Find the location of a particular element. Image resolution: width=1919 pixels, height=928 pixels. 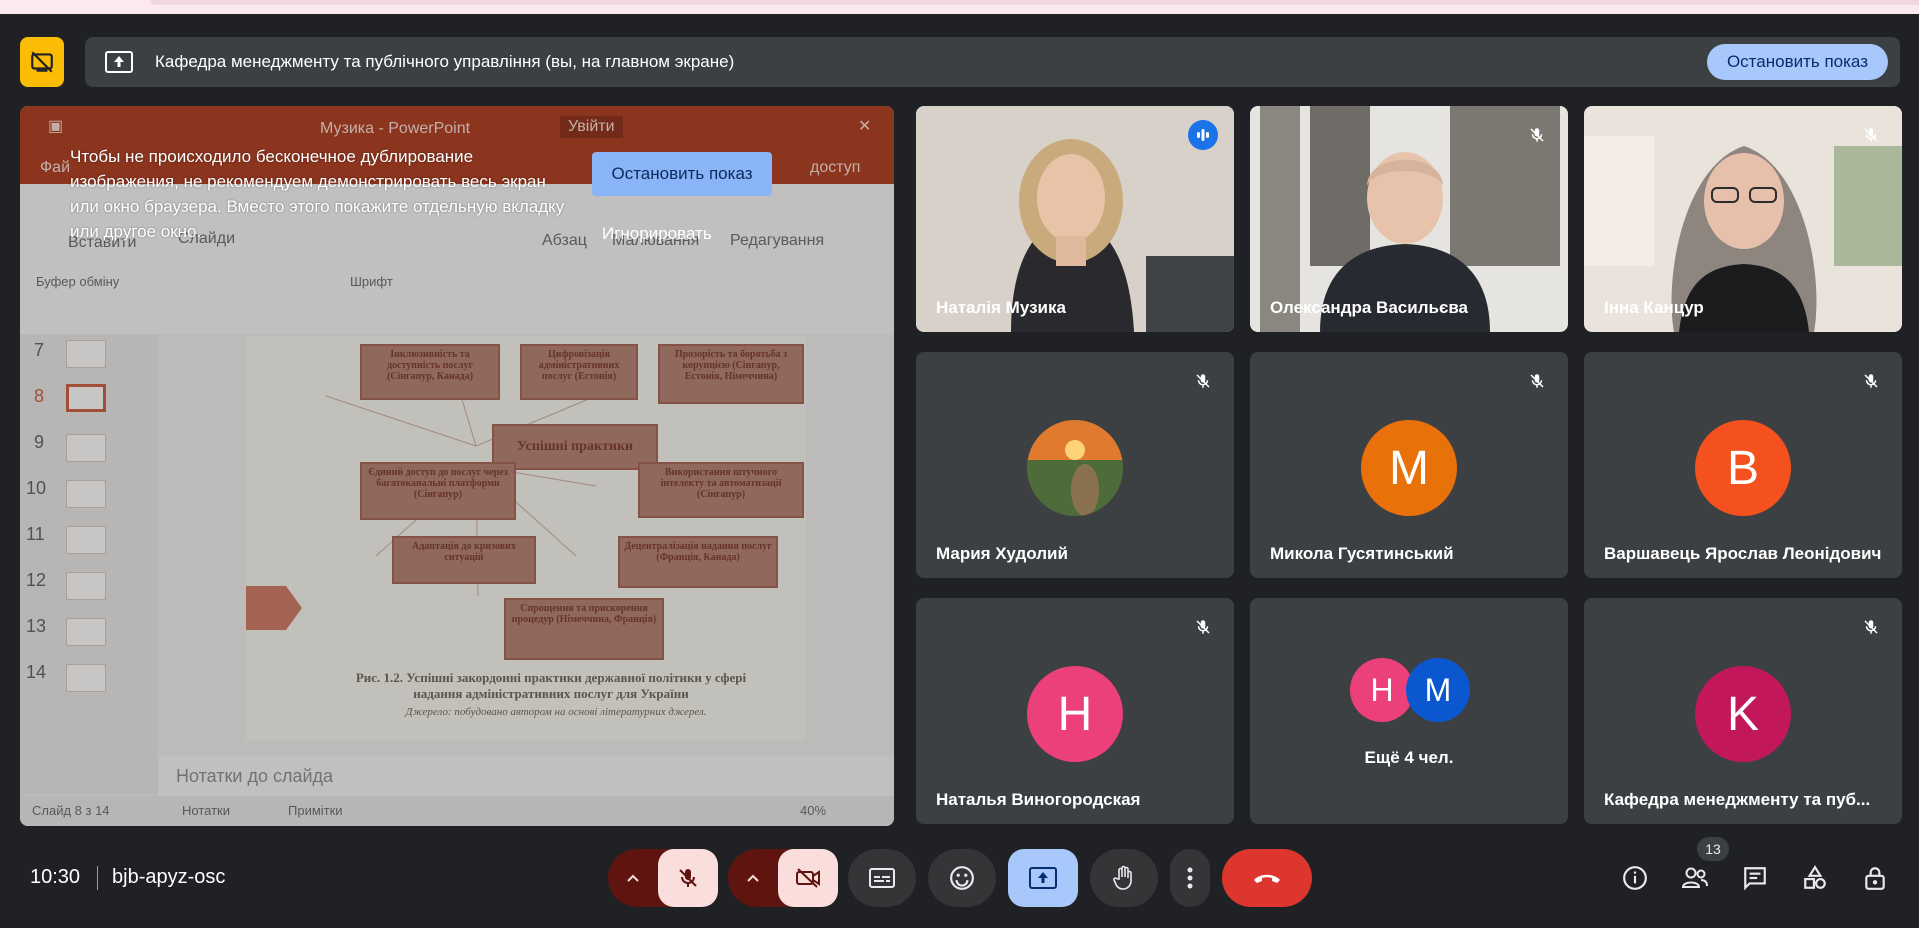

raise-hand-button is located at coordinates (1124, 878).